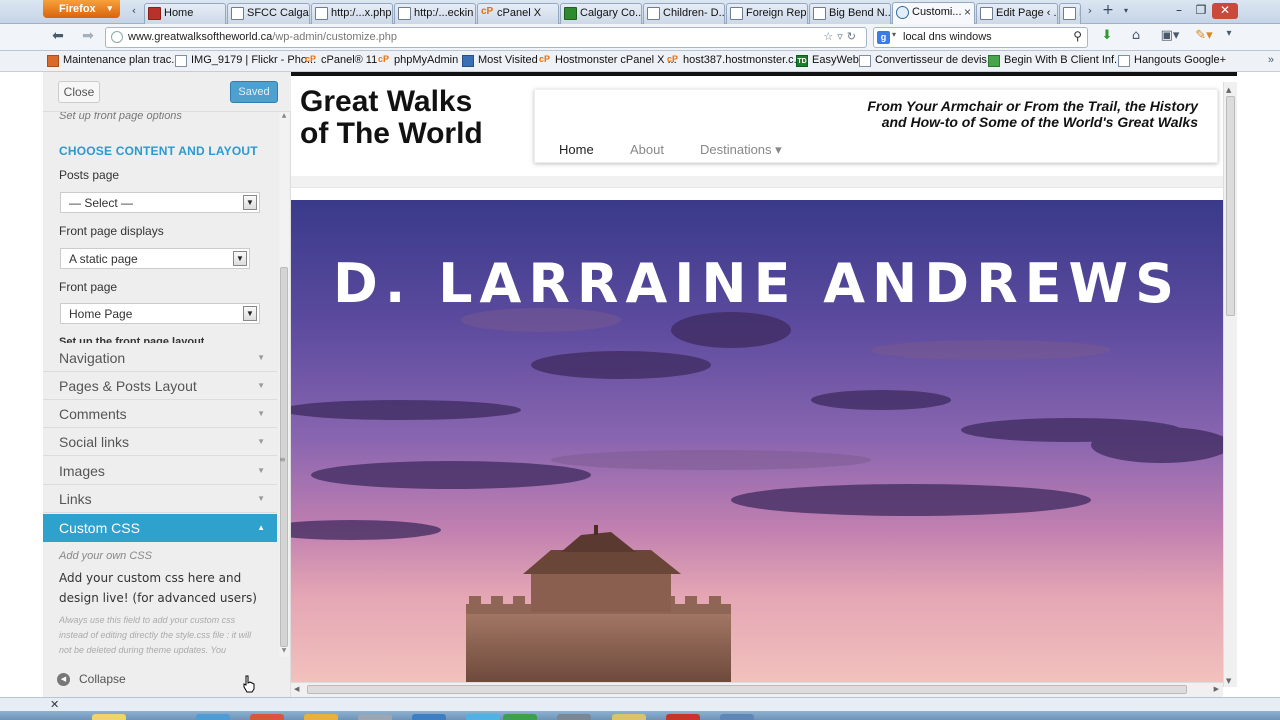  I want to click on menu-item-home: Home, so click(576, 149).